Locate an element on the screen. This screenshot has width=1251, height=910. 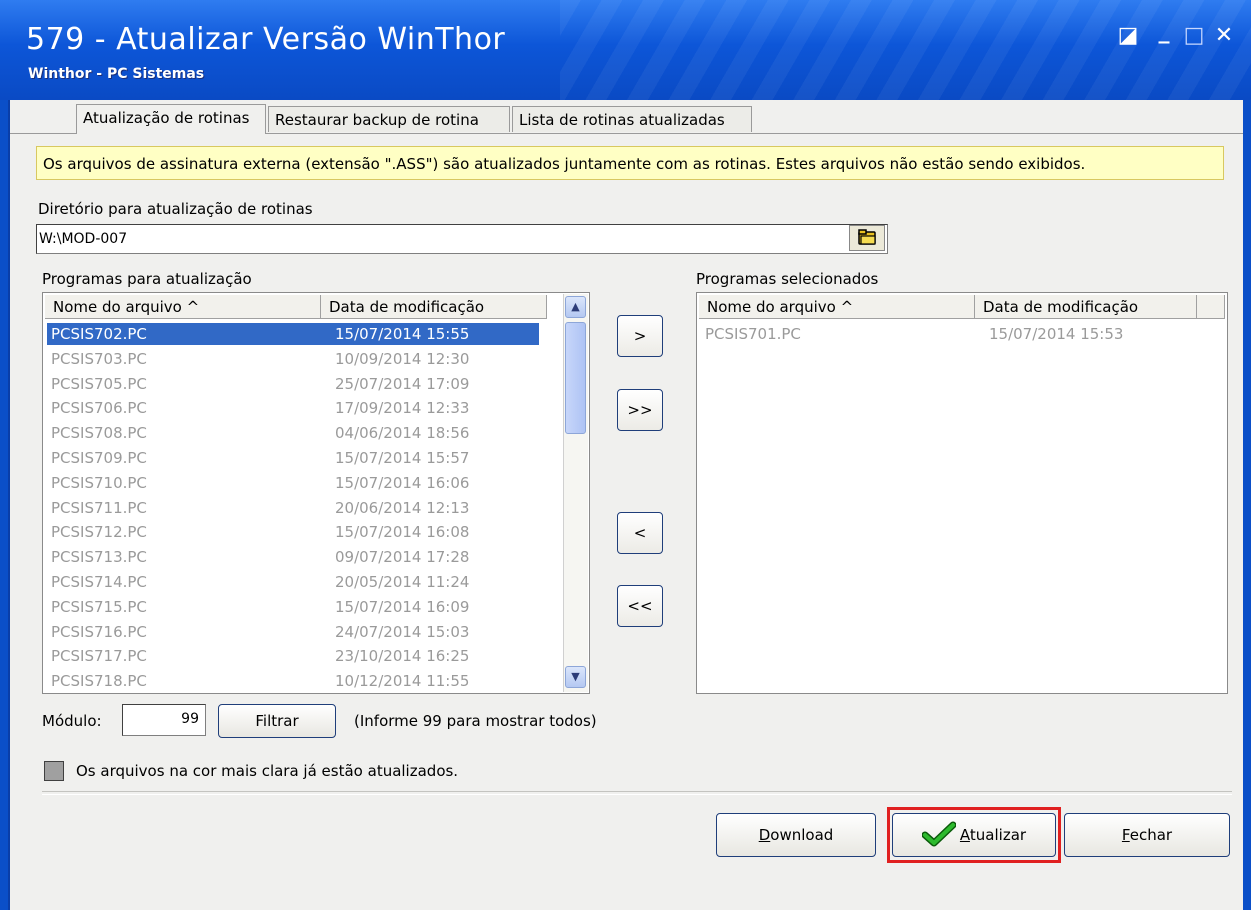
row-filename: PCSIS717.PC is located at coordinates (99, 656).